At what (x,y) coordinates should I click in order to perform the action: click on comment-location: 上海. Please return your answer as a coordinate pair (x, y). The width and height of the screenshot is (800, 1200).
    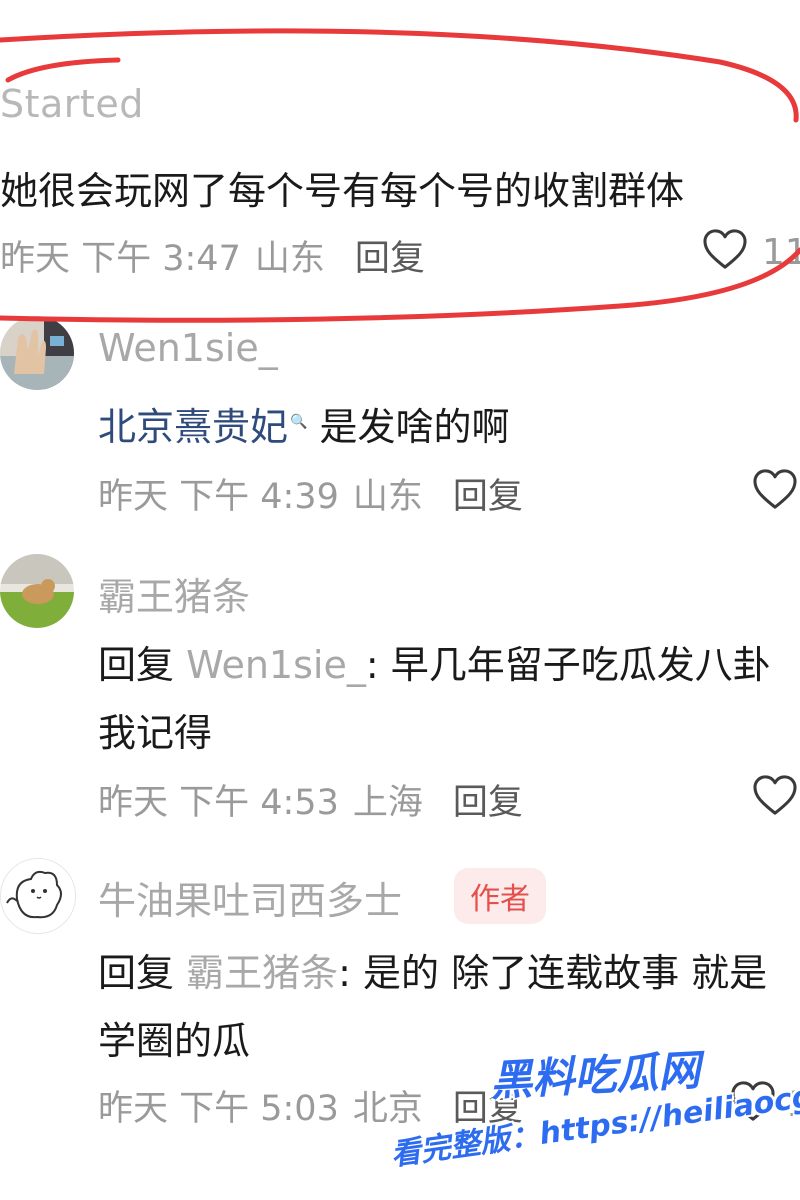
    Looking at the image, I should click on (387, 803).